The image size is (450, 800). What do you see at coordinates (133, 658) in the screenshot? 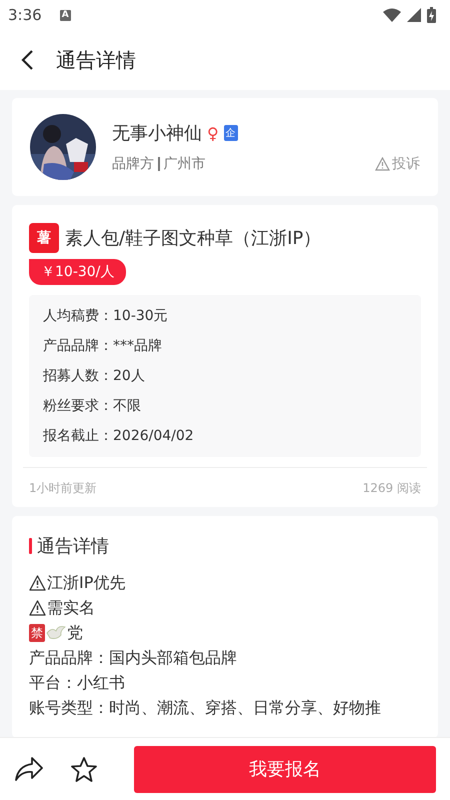
I see `detail-text: 产品品牌：国内头部箱包品牌` at bounding box center [133, 658].